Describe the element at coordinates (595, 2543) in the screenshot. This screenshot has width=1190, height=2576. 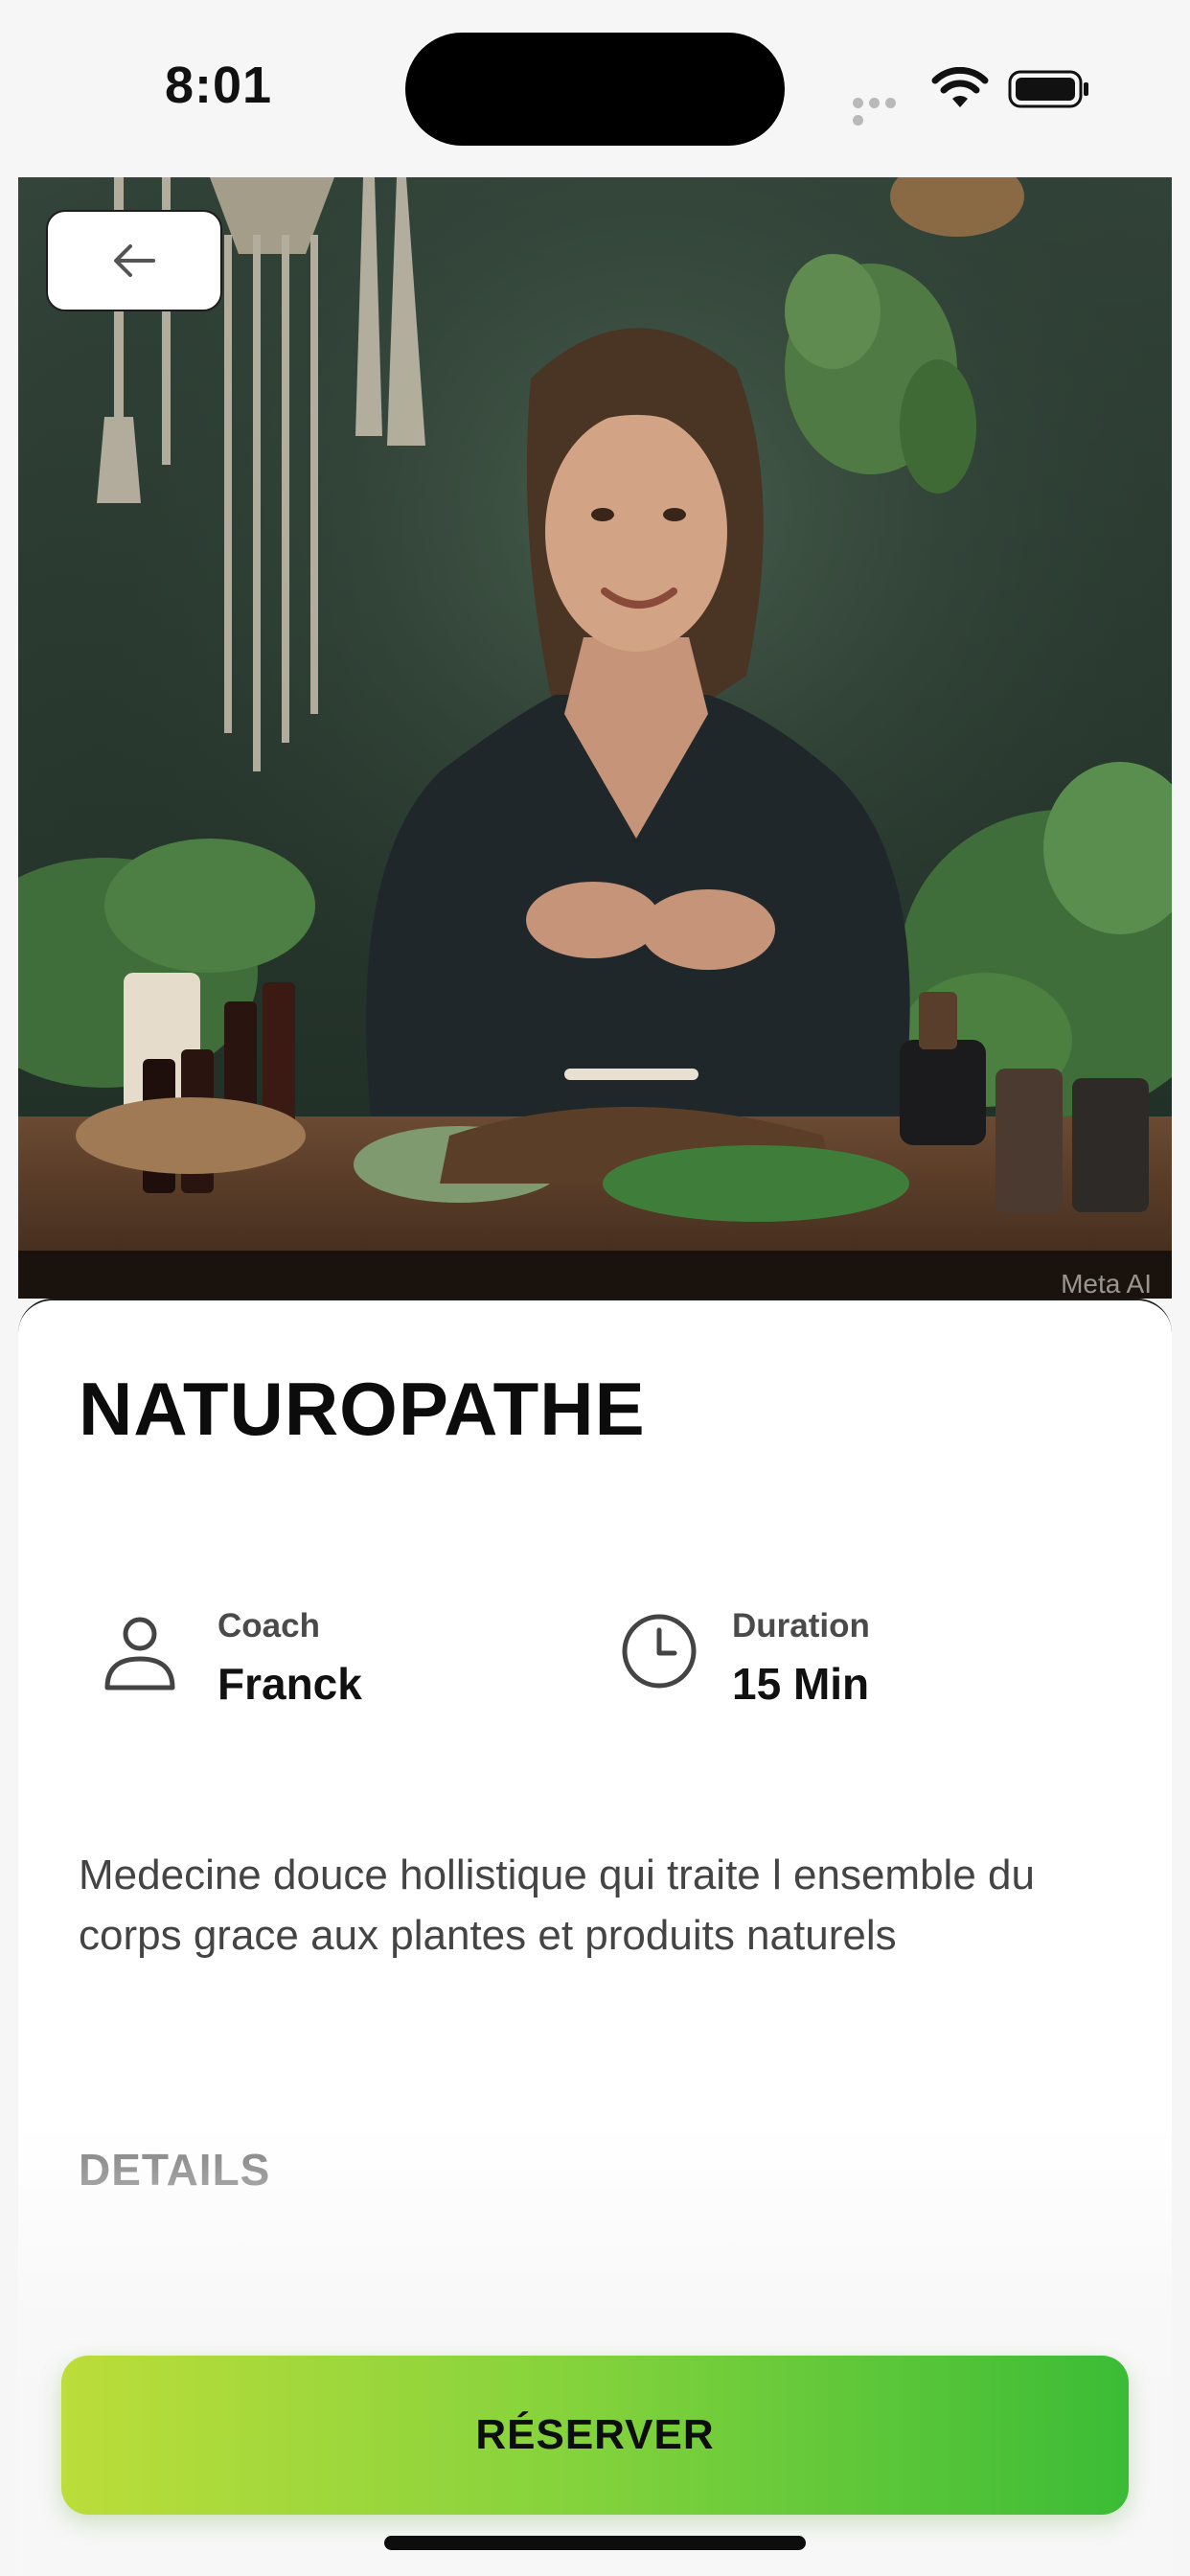
I see `home-indicator` at that location.